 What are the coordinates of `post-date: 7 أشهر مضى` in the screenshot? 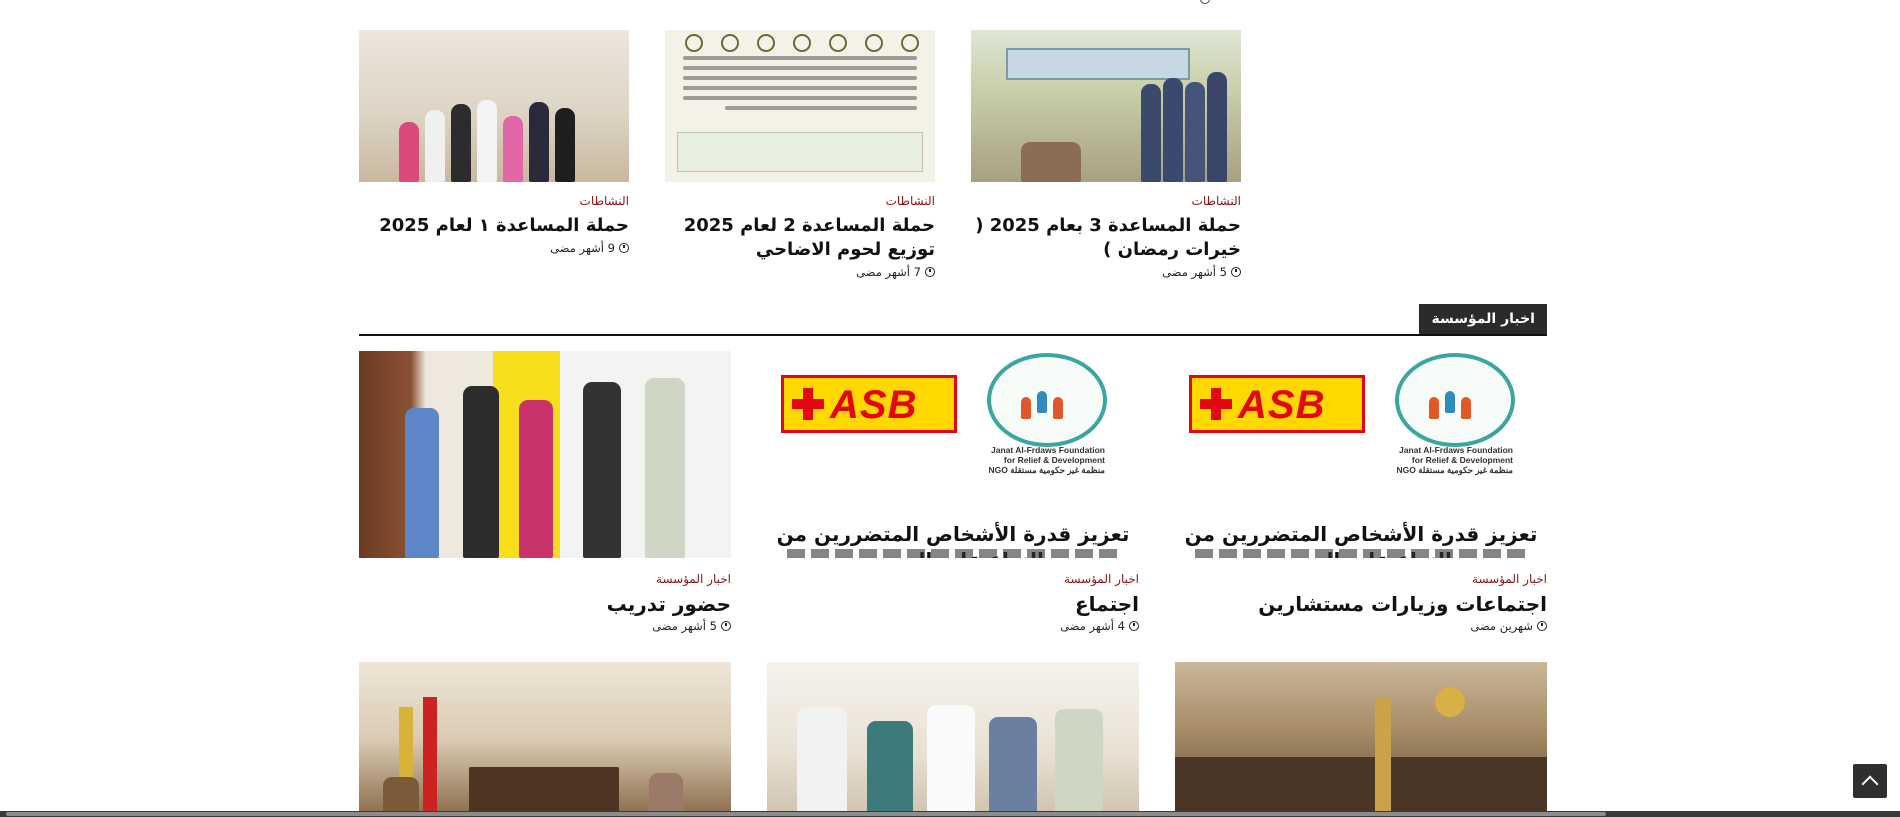 It's located at (800, 272).